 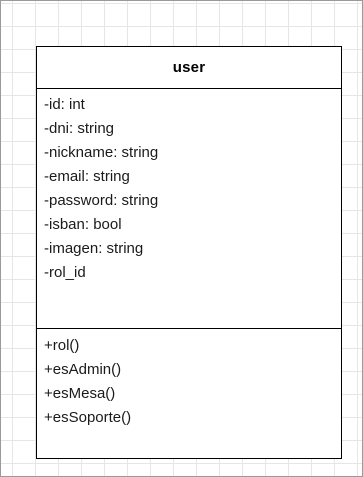 I want to click on attribute-id: -id: int, so click(x=189, y=105).